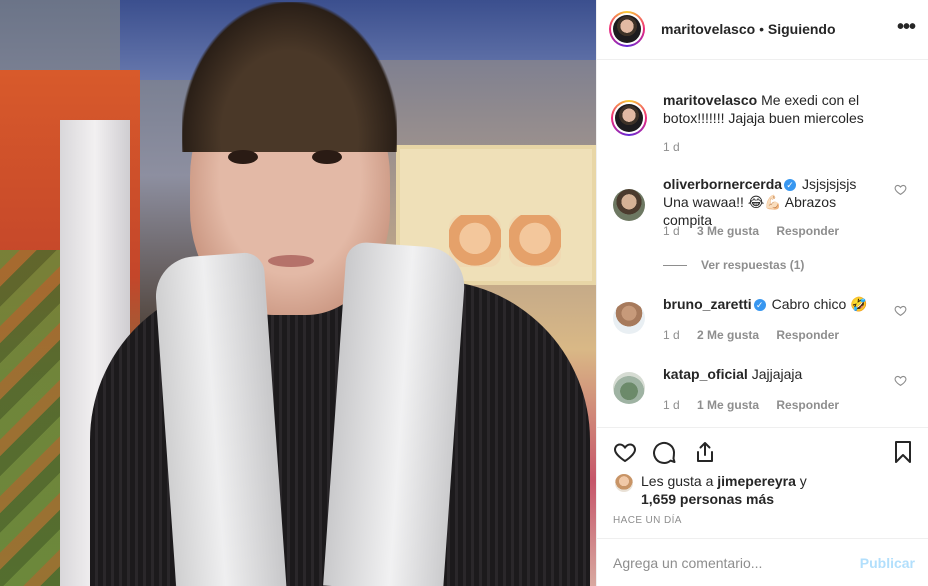 The image size is (928, 586). I want to click on comment-composer: Publicar, so click(762, 562).